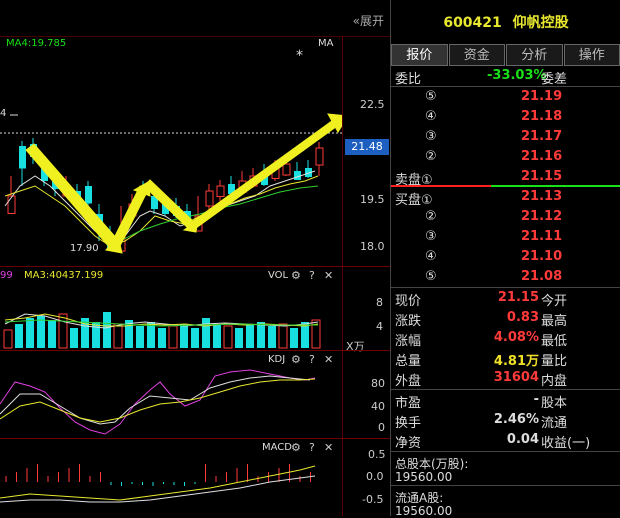  Describe the element at coordinates (592, 55) in the screenshot. I see `tab-operation: 操作` at that location.